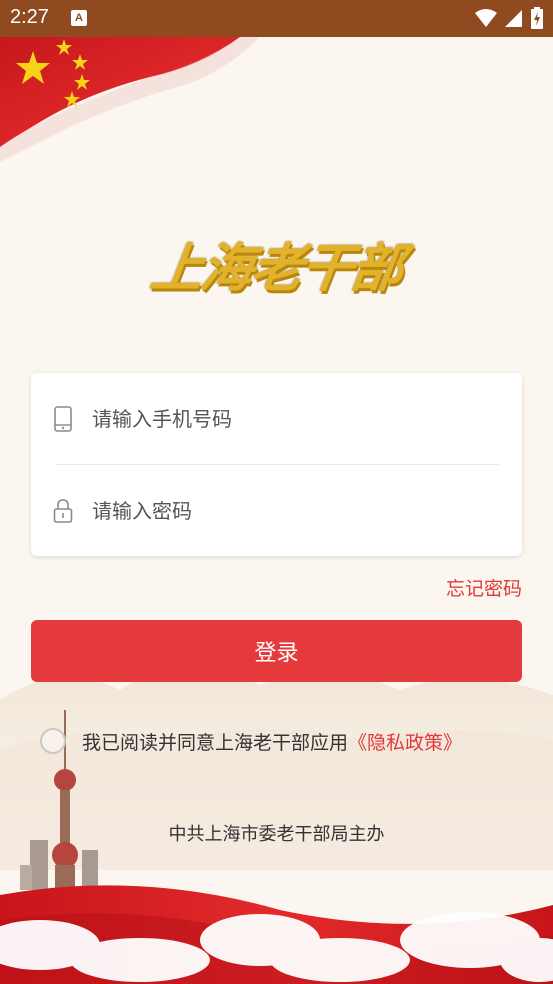 The height and width of the screenshot is (984, 553). What do you see at coordinates (276, 651) in the screenshot?
I see `login-button: 登录` at bounding box center [276, 651].